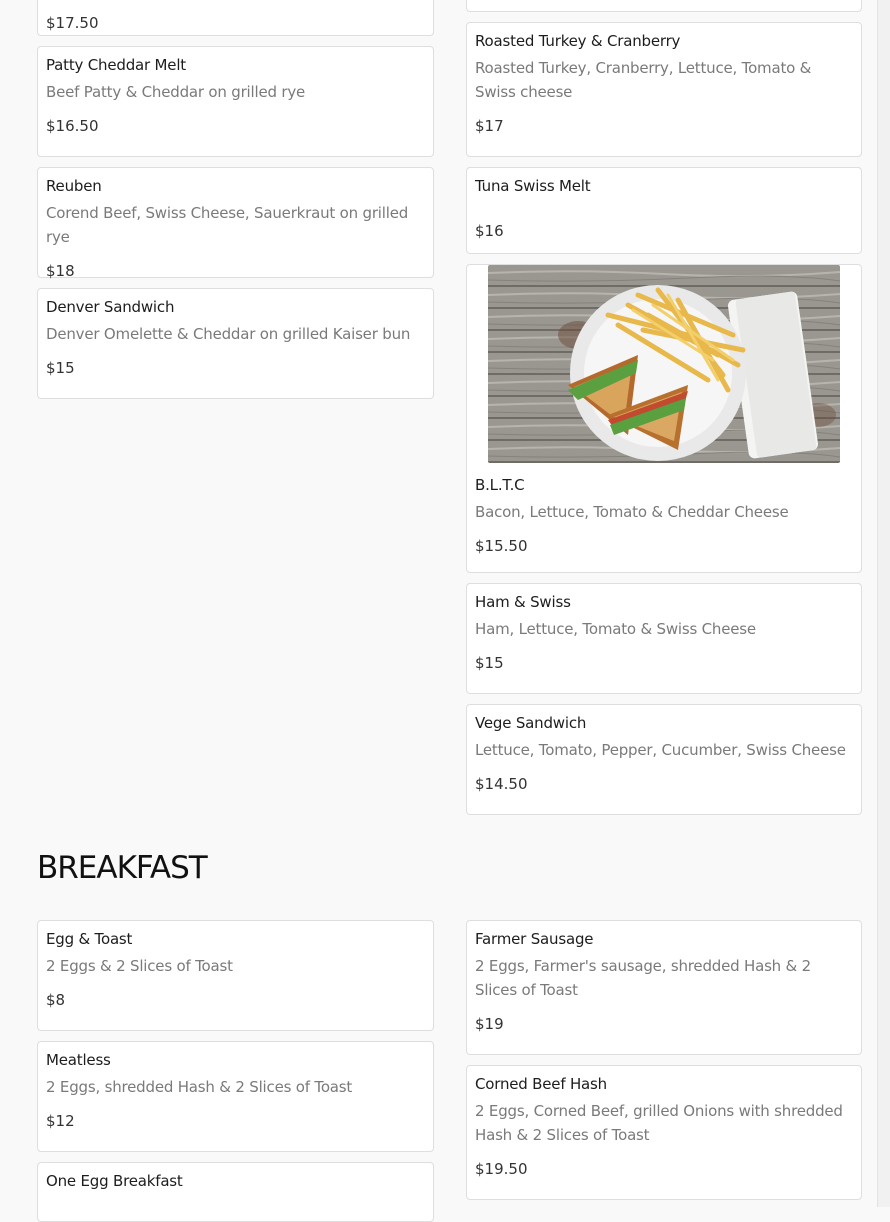 The width and height of the screenshot is (890, 1222). I want to click on item-name: B.L.T.C, so click(500, 485).